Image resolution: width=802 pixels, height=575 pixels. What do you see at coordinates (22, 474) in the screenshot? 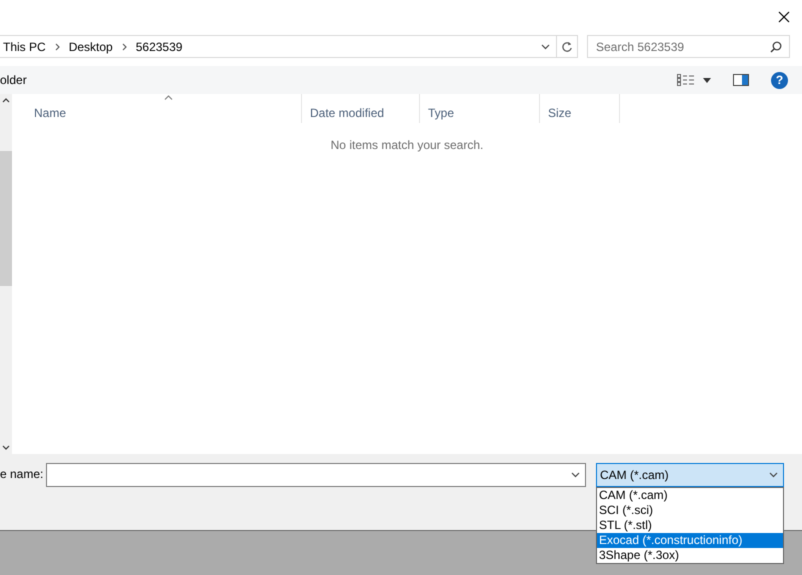
I see `file-name-label: e name:` at bounding box center [22, 474].